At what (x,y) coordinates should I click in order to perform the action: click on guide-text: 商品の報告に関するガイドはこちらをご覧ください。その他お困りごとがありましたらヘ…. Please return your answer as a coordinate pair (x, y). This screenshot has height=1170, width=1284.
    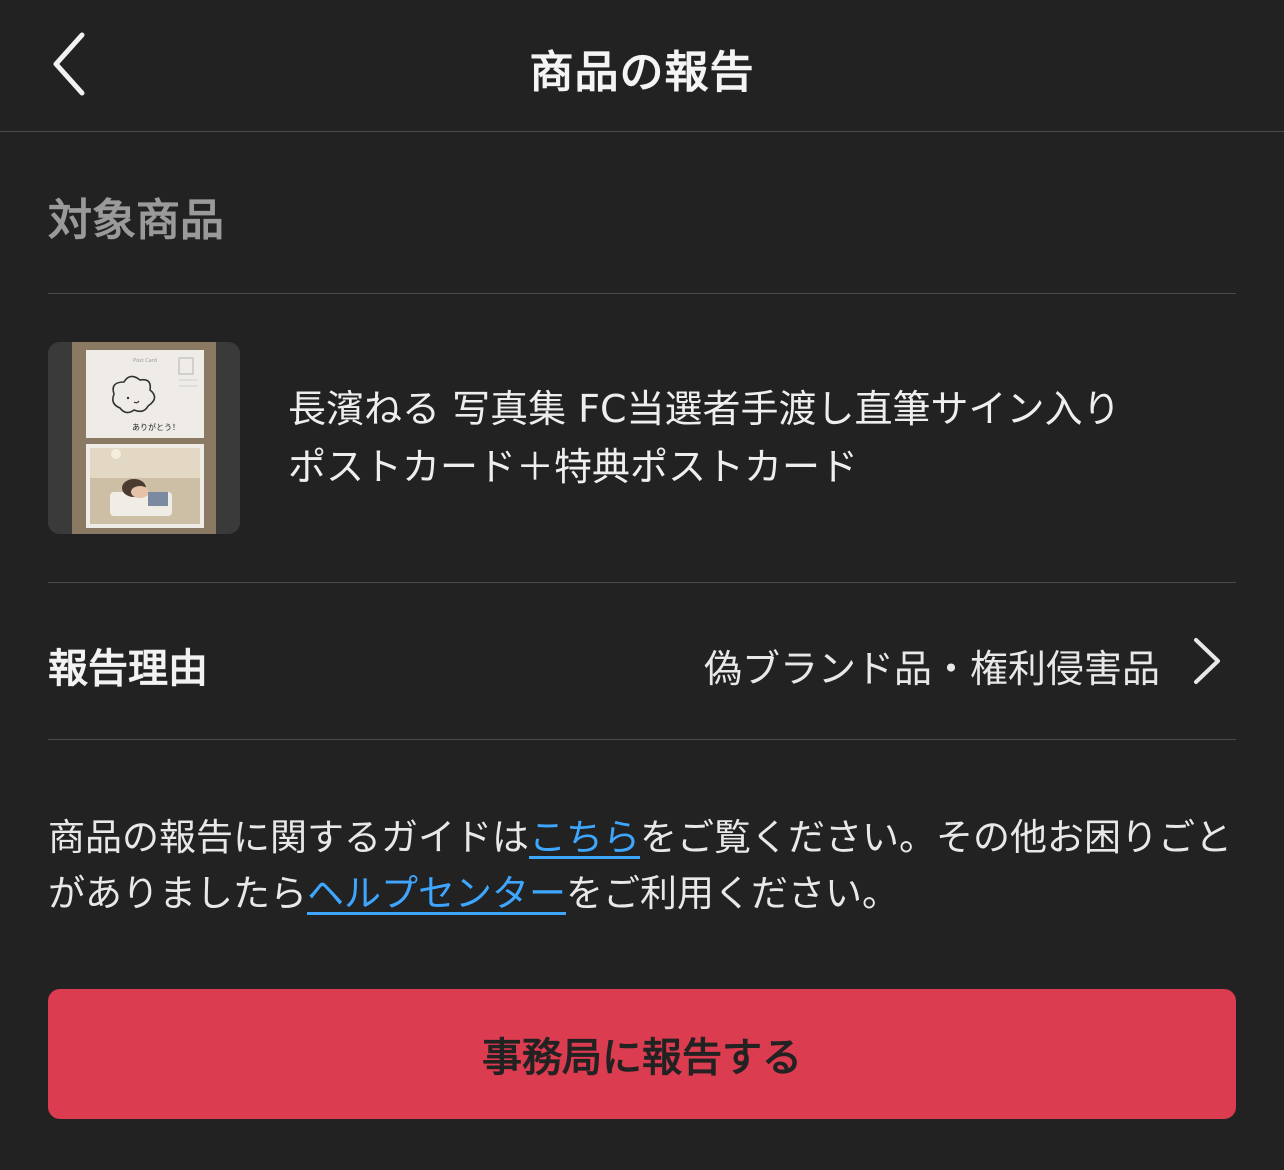
    Looking at the image, I should click on (648, 866).